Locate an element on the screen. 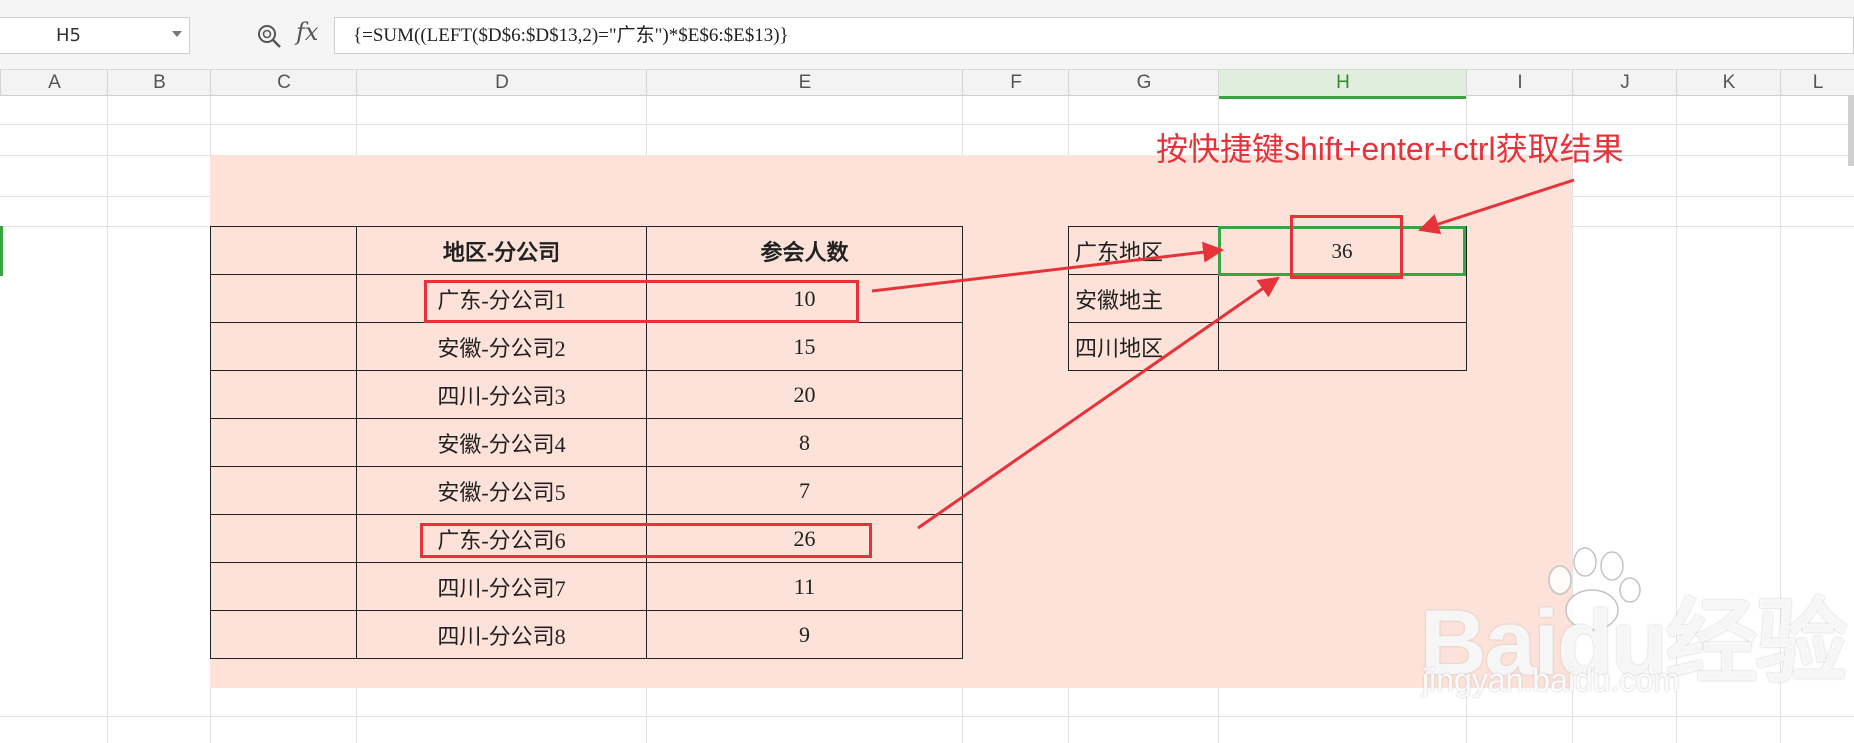 This screenshot has height=743, width=1854. arrow-row6-to-result is located at coordinates (1098, 403).